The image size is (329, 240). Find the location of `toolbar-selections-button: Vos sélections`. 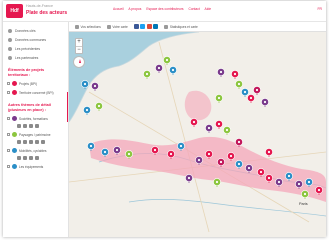

toolbar-selections-button: Vos sélections is located at coordinates (88, 26).